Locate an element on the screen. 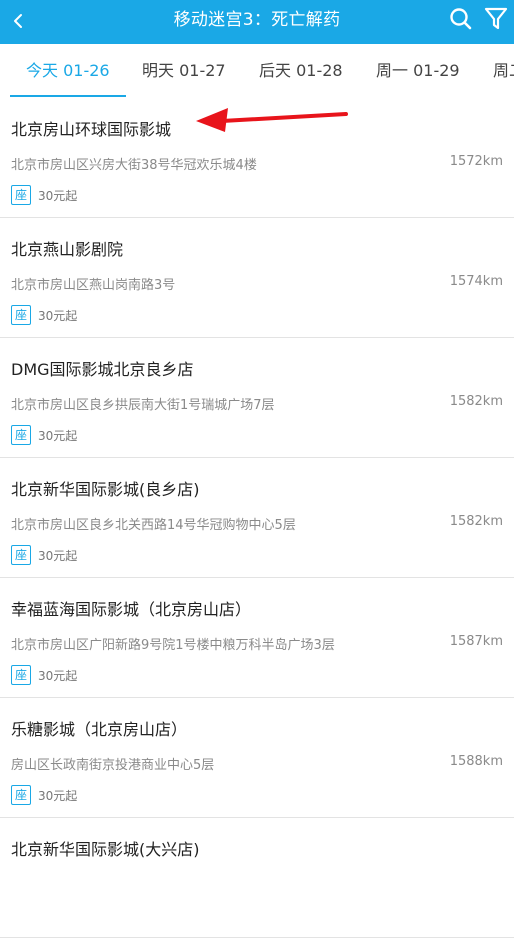 Image resolution: width=514 pixels, height=938 pixels. cinema-name: DMG国际影城北京良乡店 is located at coordinates (102, 369).